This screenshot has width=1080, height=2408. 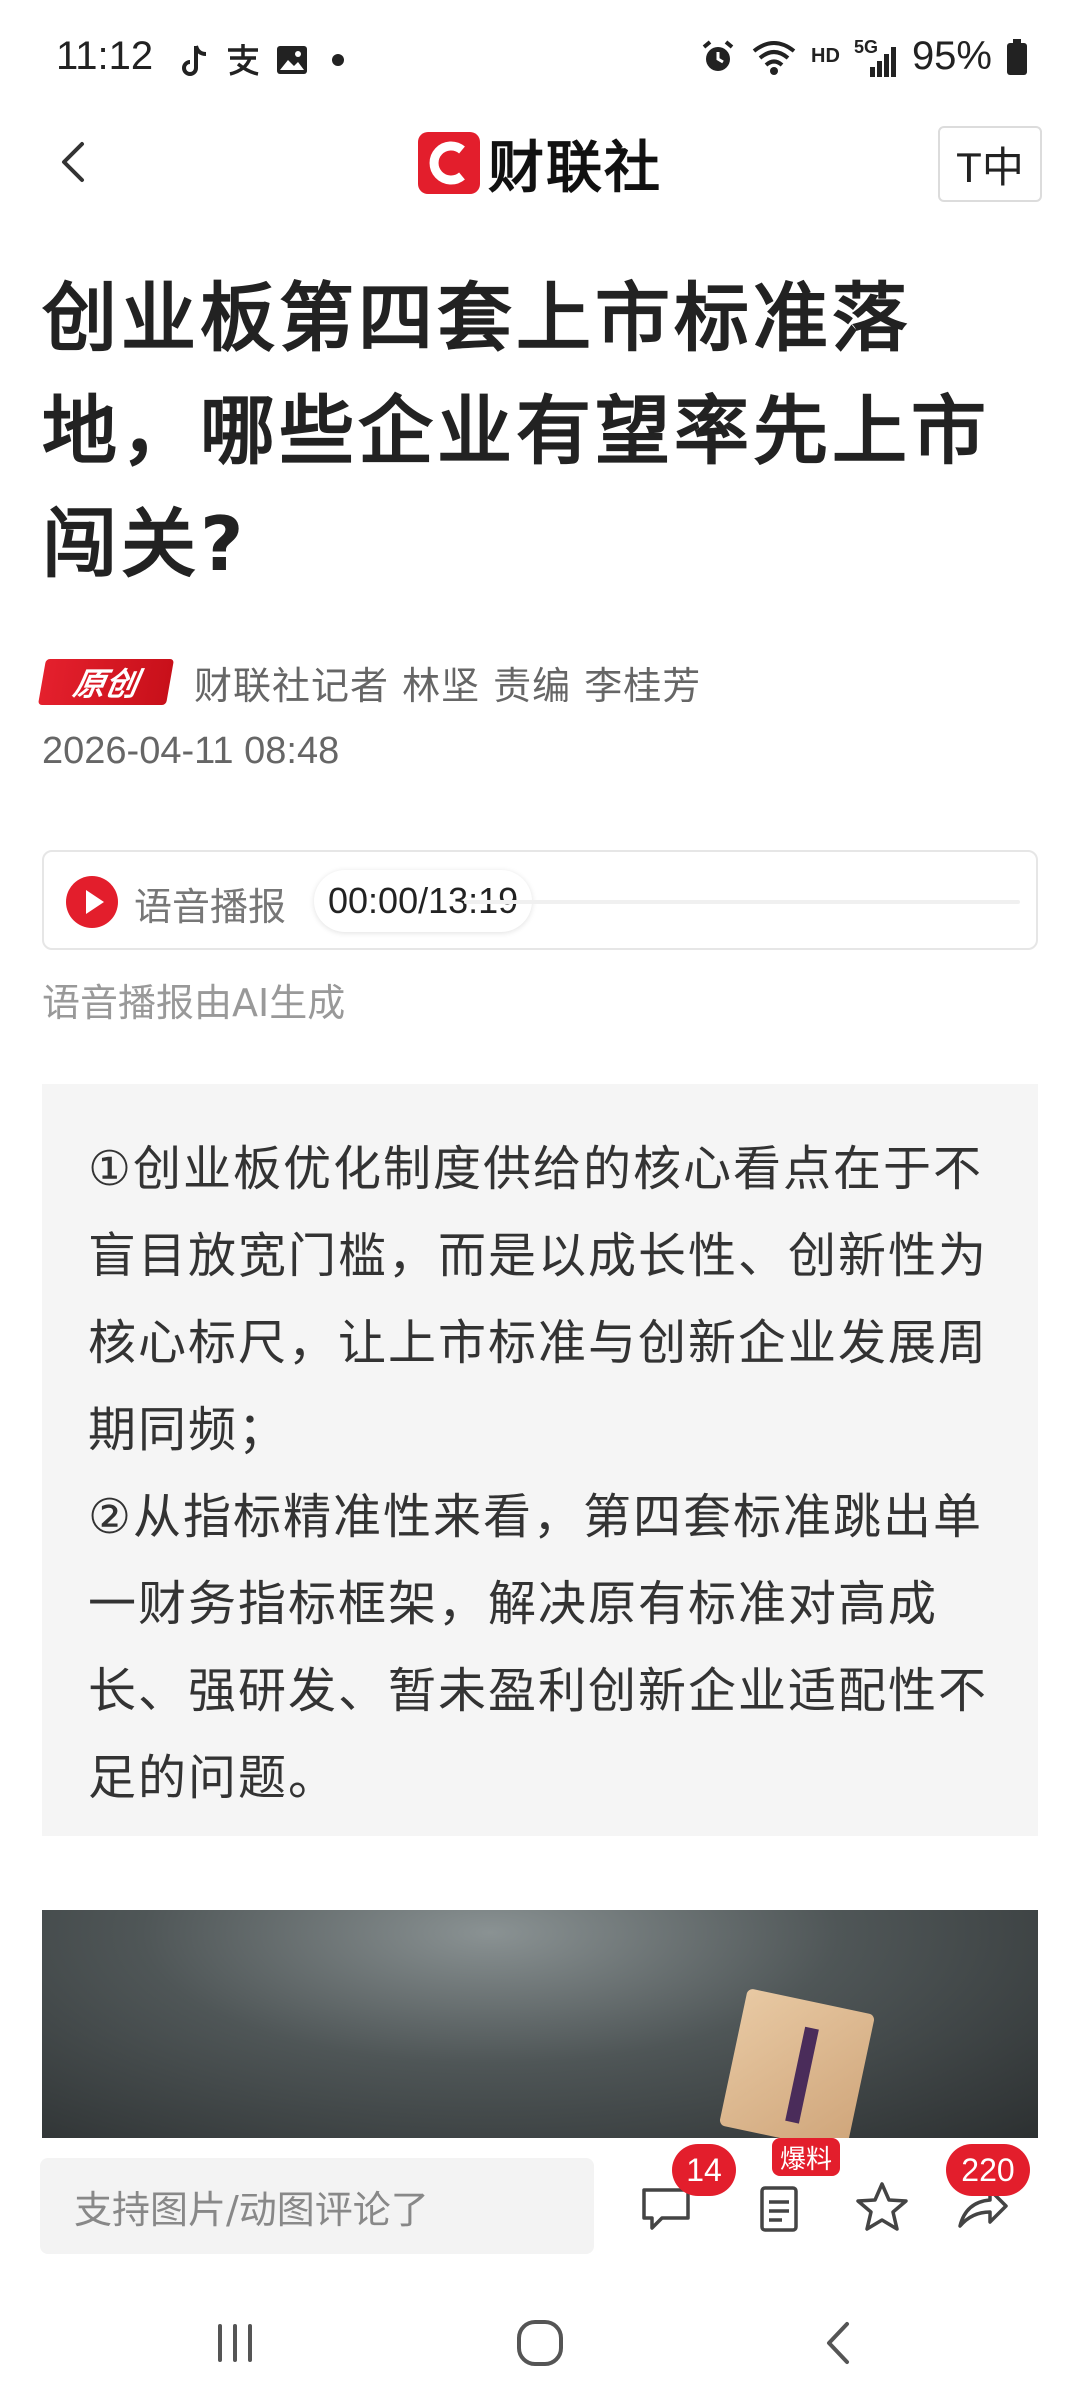 I want to click on wifi-icon, so click(x=774, y=57).